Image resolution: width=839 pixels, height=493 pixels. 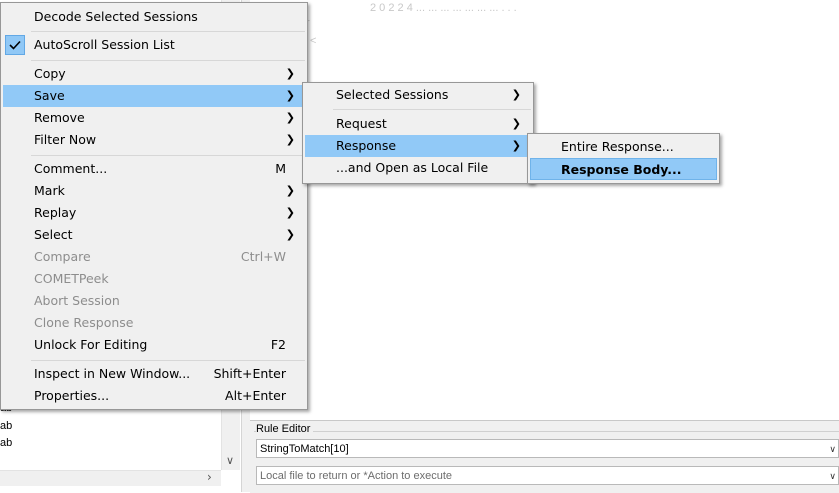 I want to click on menu-item-label: Unlock For Editing, so click(x=91, y=344).